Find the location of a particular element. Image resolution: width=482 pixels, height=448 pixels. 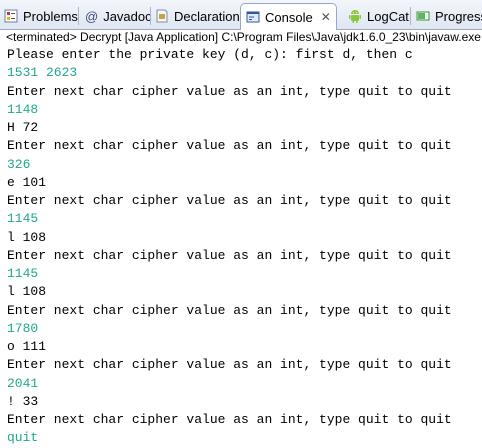

tab-problems: Problems is located at coordinates (41, 16).